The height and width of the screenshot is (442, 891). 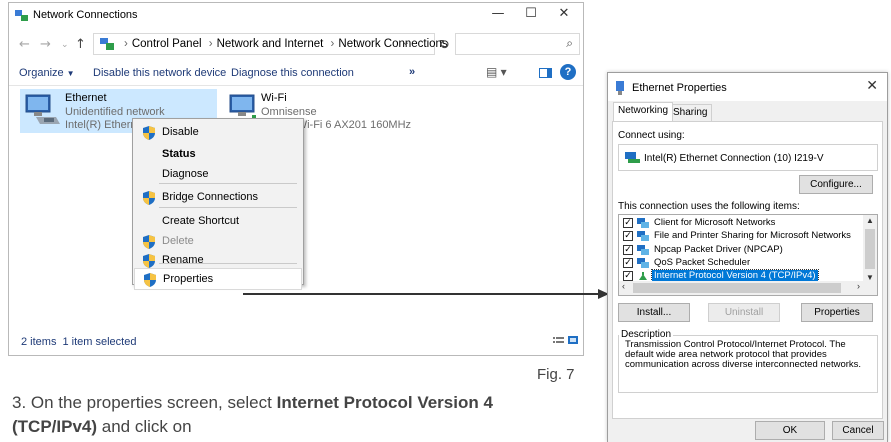 I want to click on list-item: ✓ Client for Microsoft Networks, so click(x=739, y=223).